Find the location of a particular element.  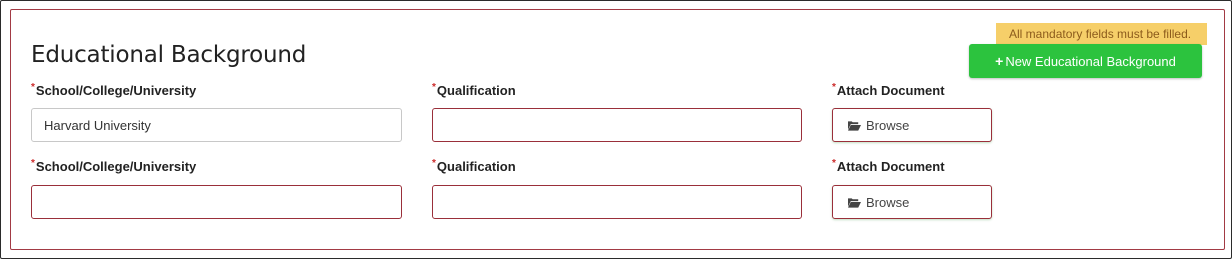

attach-label-row-1: *Attach Document is located at coordinates (888, 90).